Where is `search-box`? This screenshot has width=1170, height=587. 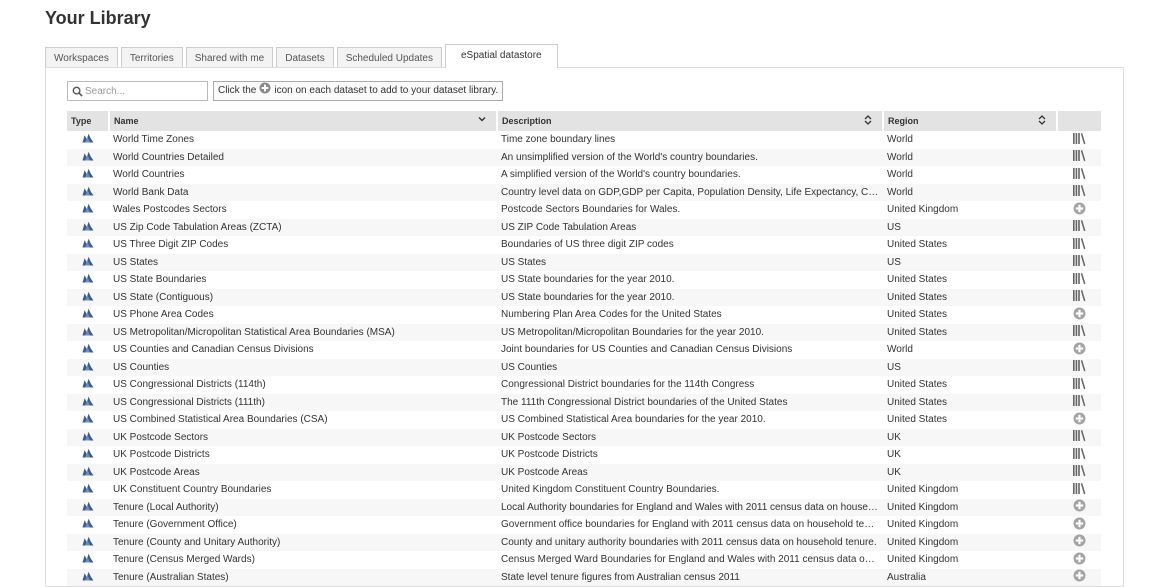
search-box is located at coordinates (137, 91).